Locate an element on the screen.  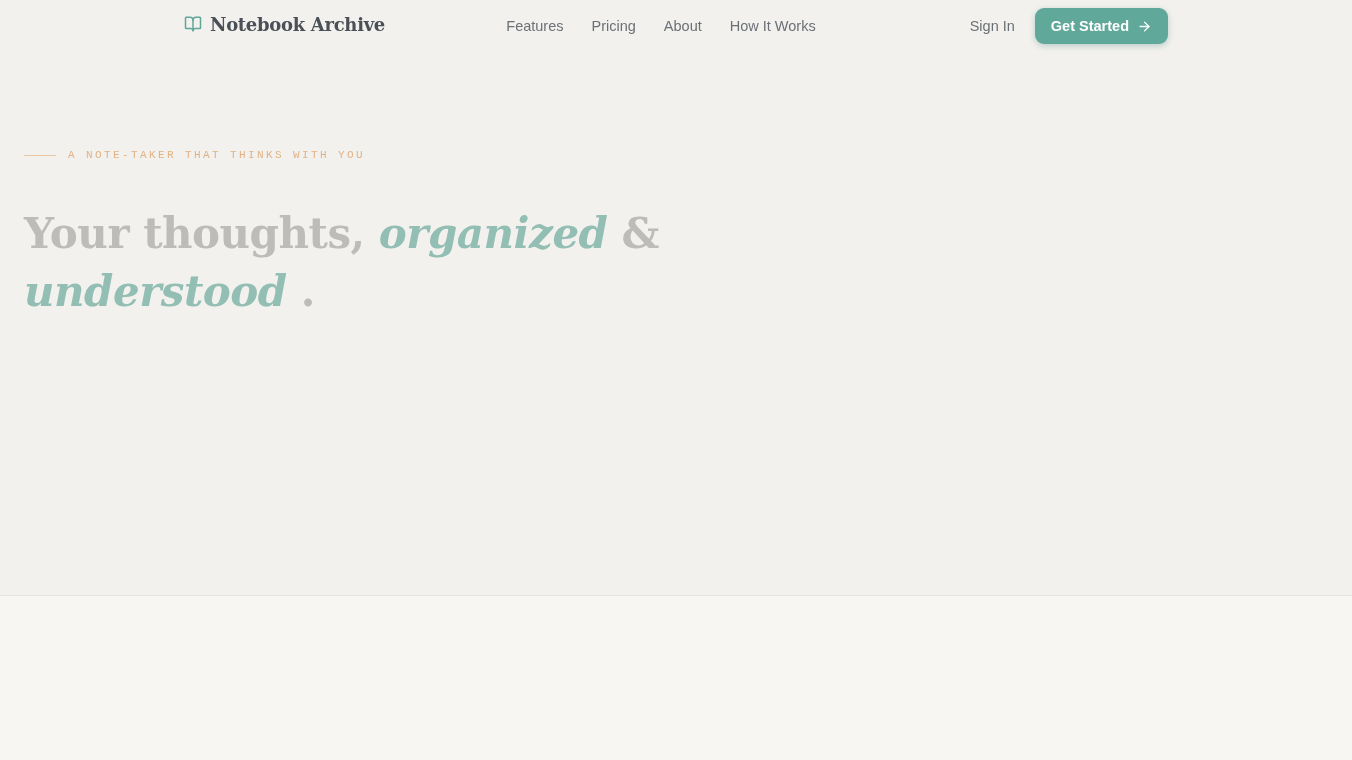
nav-link: How It Works is located at coordinates (772, 26).